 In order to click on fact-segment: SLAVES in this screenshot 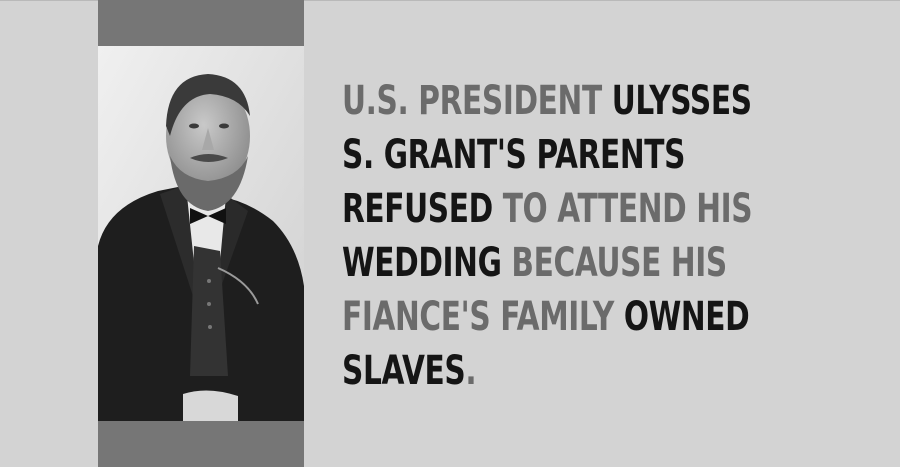, I will do `click(404, 371)`.